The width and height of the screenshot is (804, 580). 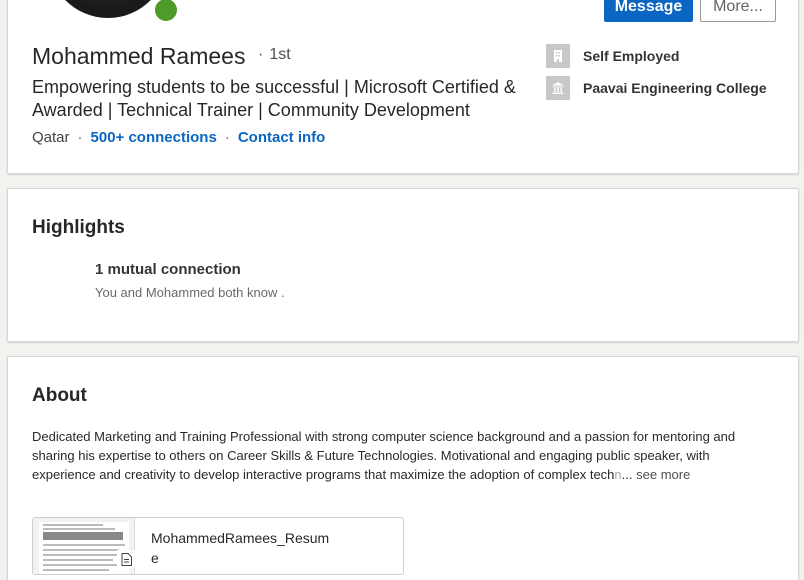 I want to click on about-text-fade: n, so click(x=618, y=474).